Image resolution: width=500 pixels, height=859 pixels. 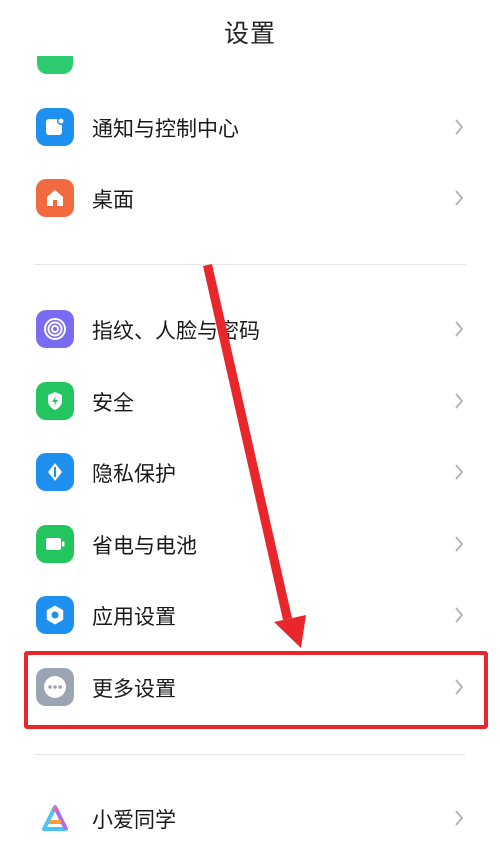 I want to click on settings-item-security: 安全, so click(x=250, y=402).